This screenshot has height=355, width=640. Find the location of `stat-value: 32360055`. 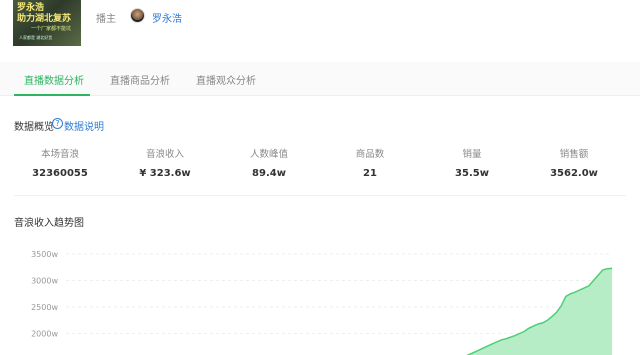

stat-value: 32360055 is located at coordinates (60, 173).